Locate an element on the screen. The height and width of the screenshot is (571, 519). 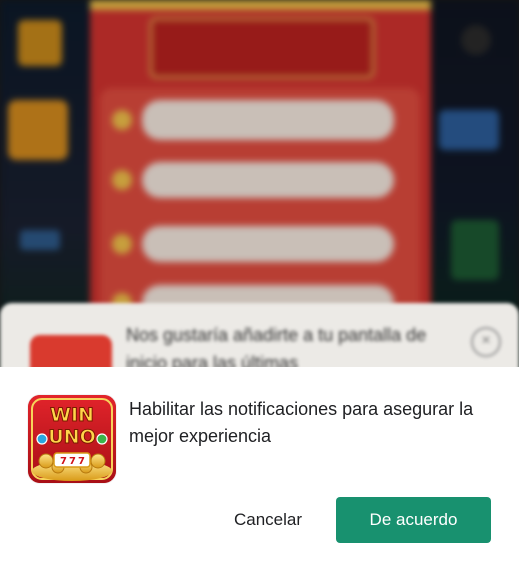
close-icon: × is located at coordinates (486, 342).